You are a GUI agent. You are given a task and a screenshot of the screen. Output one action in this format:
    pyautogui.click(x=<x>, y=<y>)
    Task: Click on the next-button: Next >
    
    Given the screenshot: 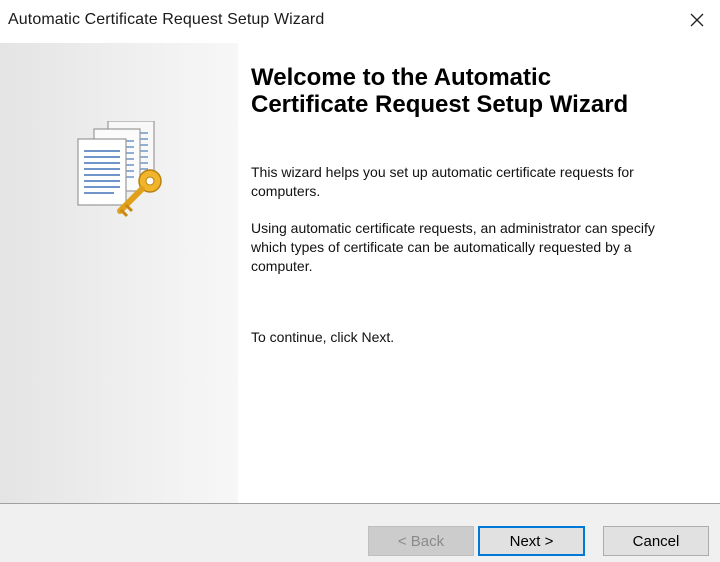 What is the action you would take?
    pyautogui.click(x=531, y=541)
    